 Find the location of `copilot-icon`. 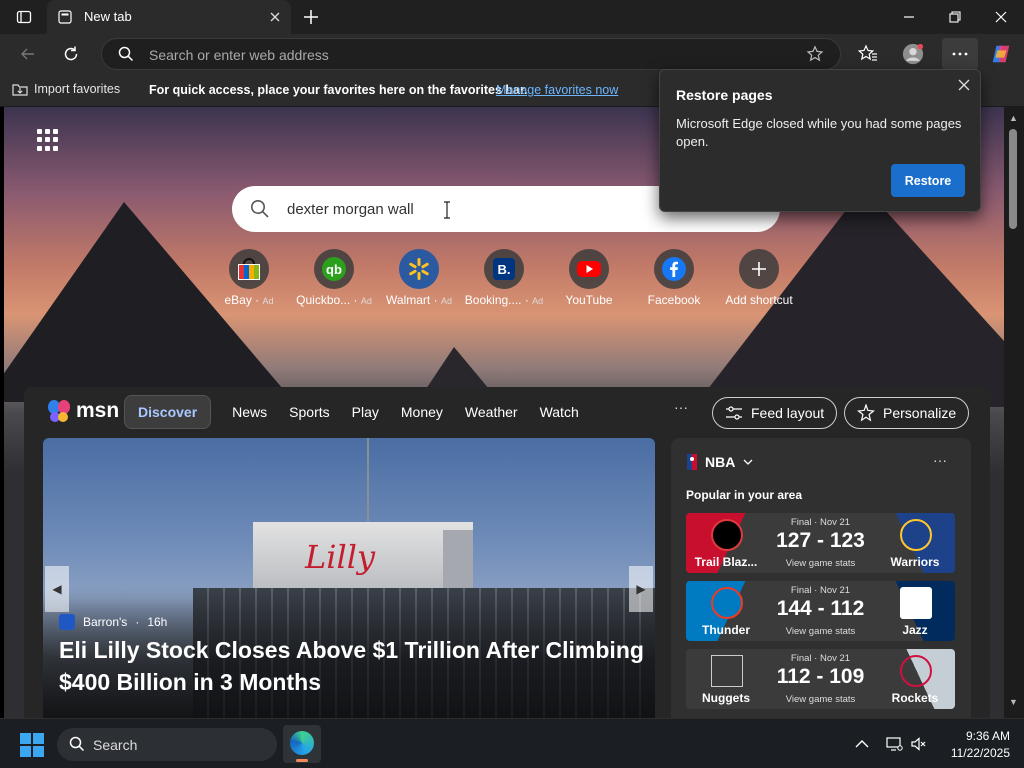

copilot-icon is located at coordinates (1001, 54).